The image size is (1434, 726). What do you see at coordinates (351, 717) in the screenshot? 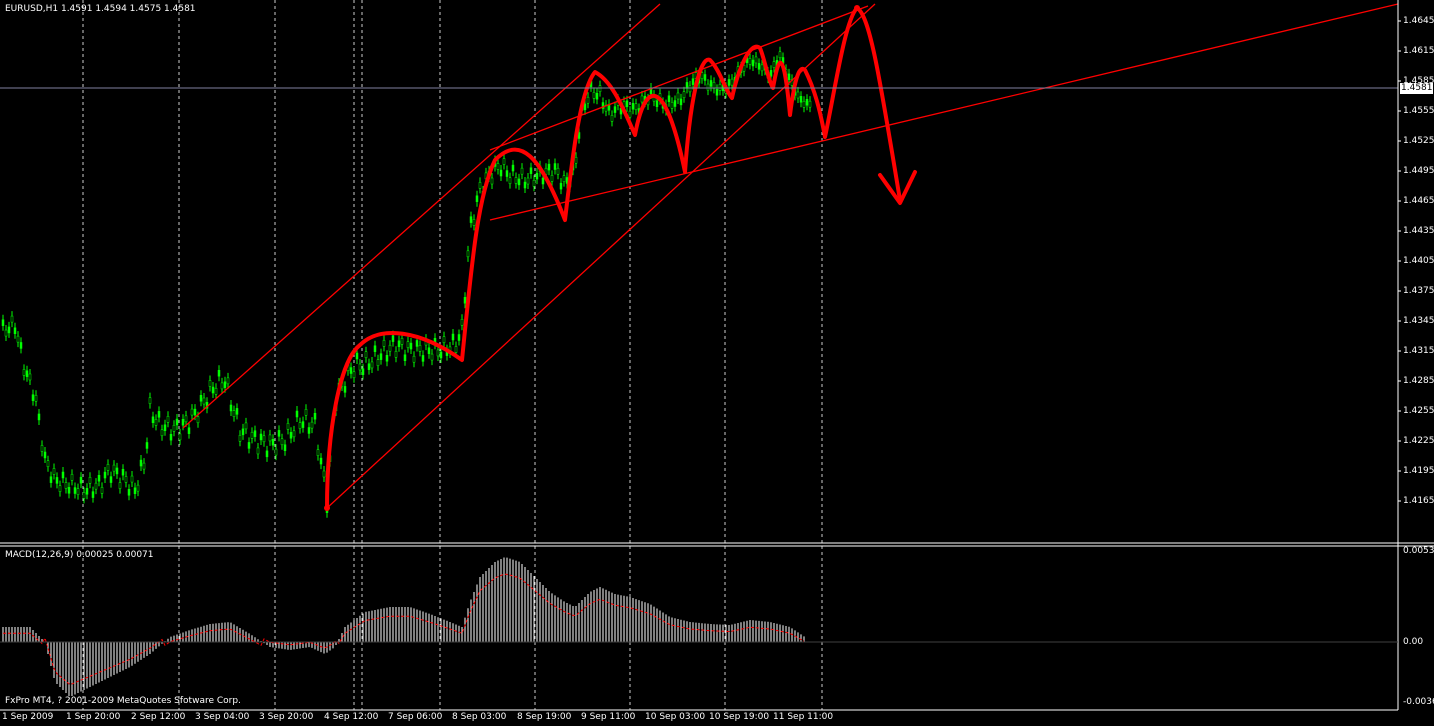
I see `time-label: 4 Sep 12:00` at bounding box center [351, 717].